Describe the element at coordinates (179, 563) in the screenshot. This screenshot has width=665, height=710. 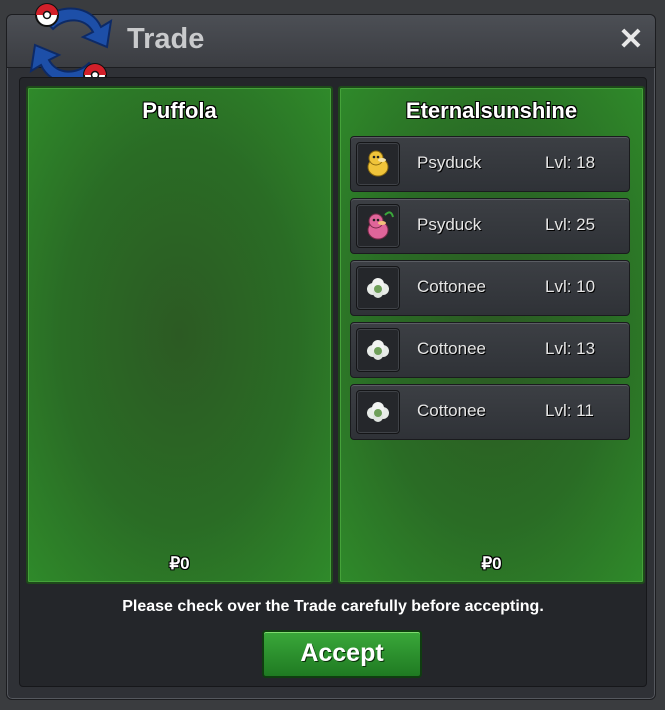
I see `my-money-amount: ₽0` at that location.